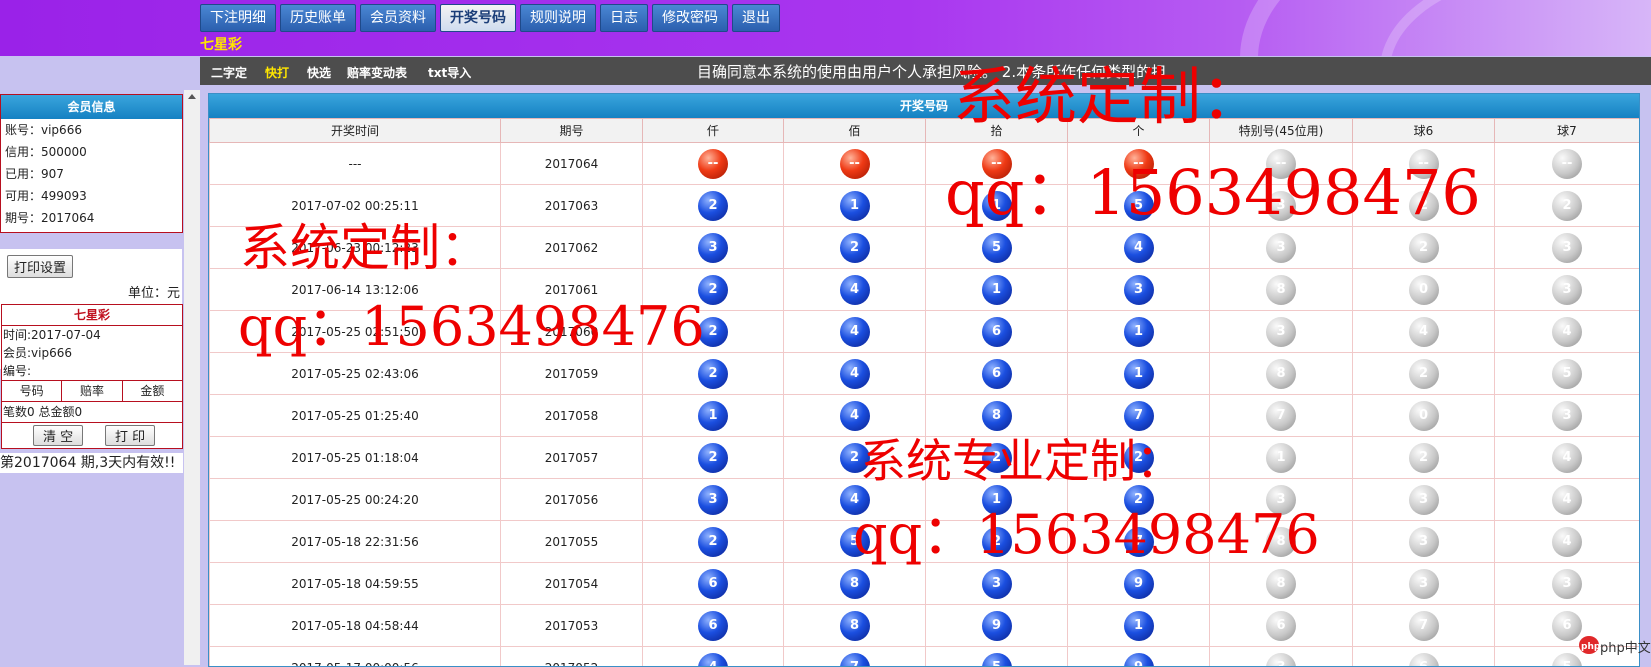 The width and height of the screenshot is (1651, 667). What do you see at coordinates (398, 18) in the screenshot?
I see `tab-member-profile: 会员资料` at bounding box center [398, 18].